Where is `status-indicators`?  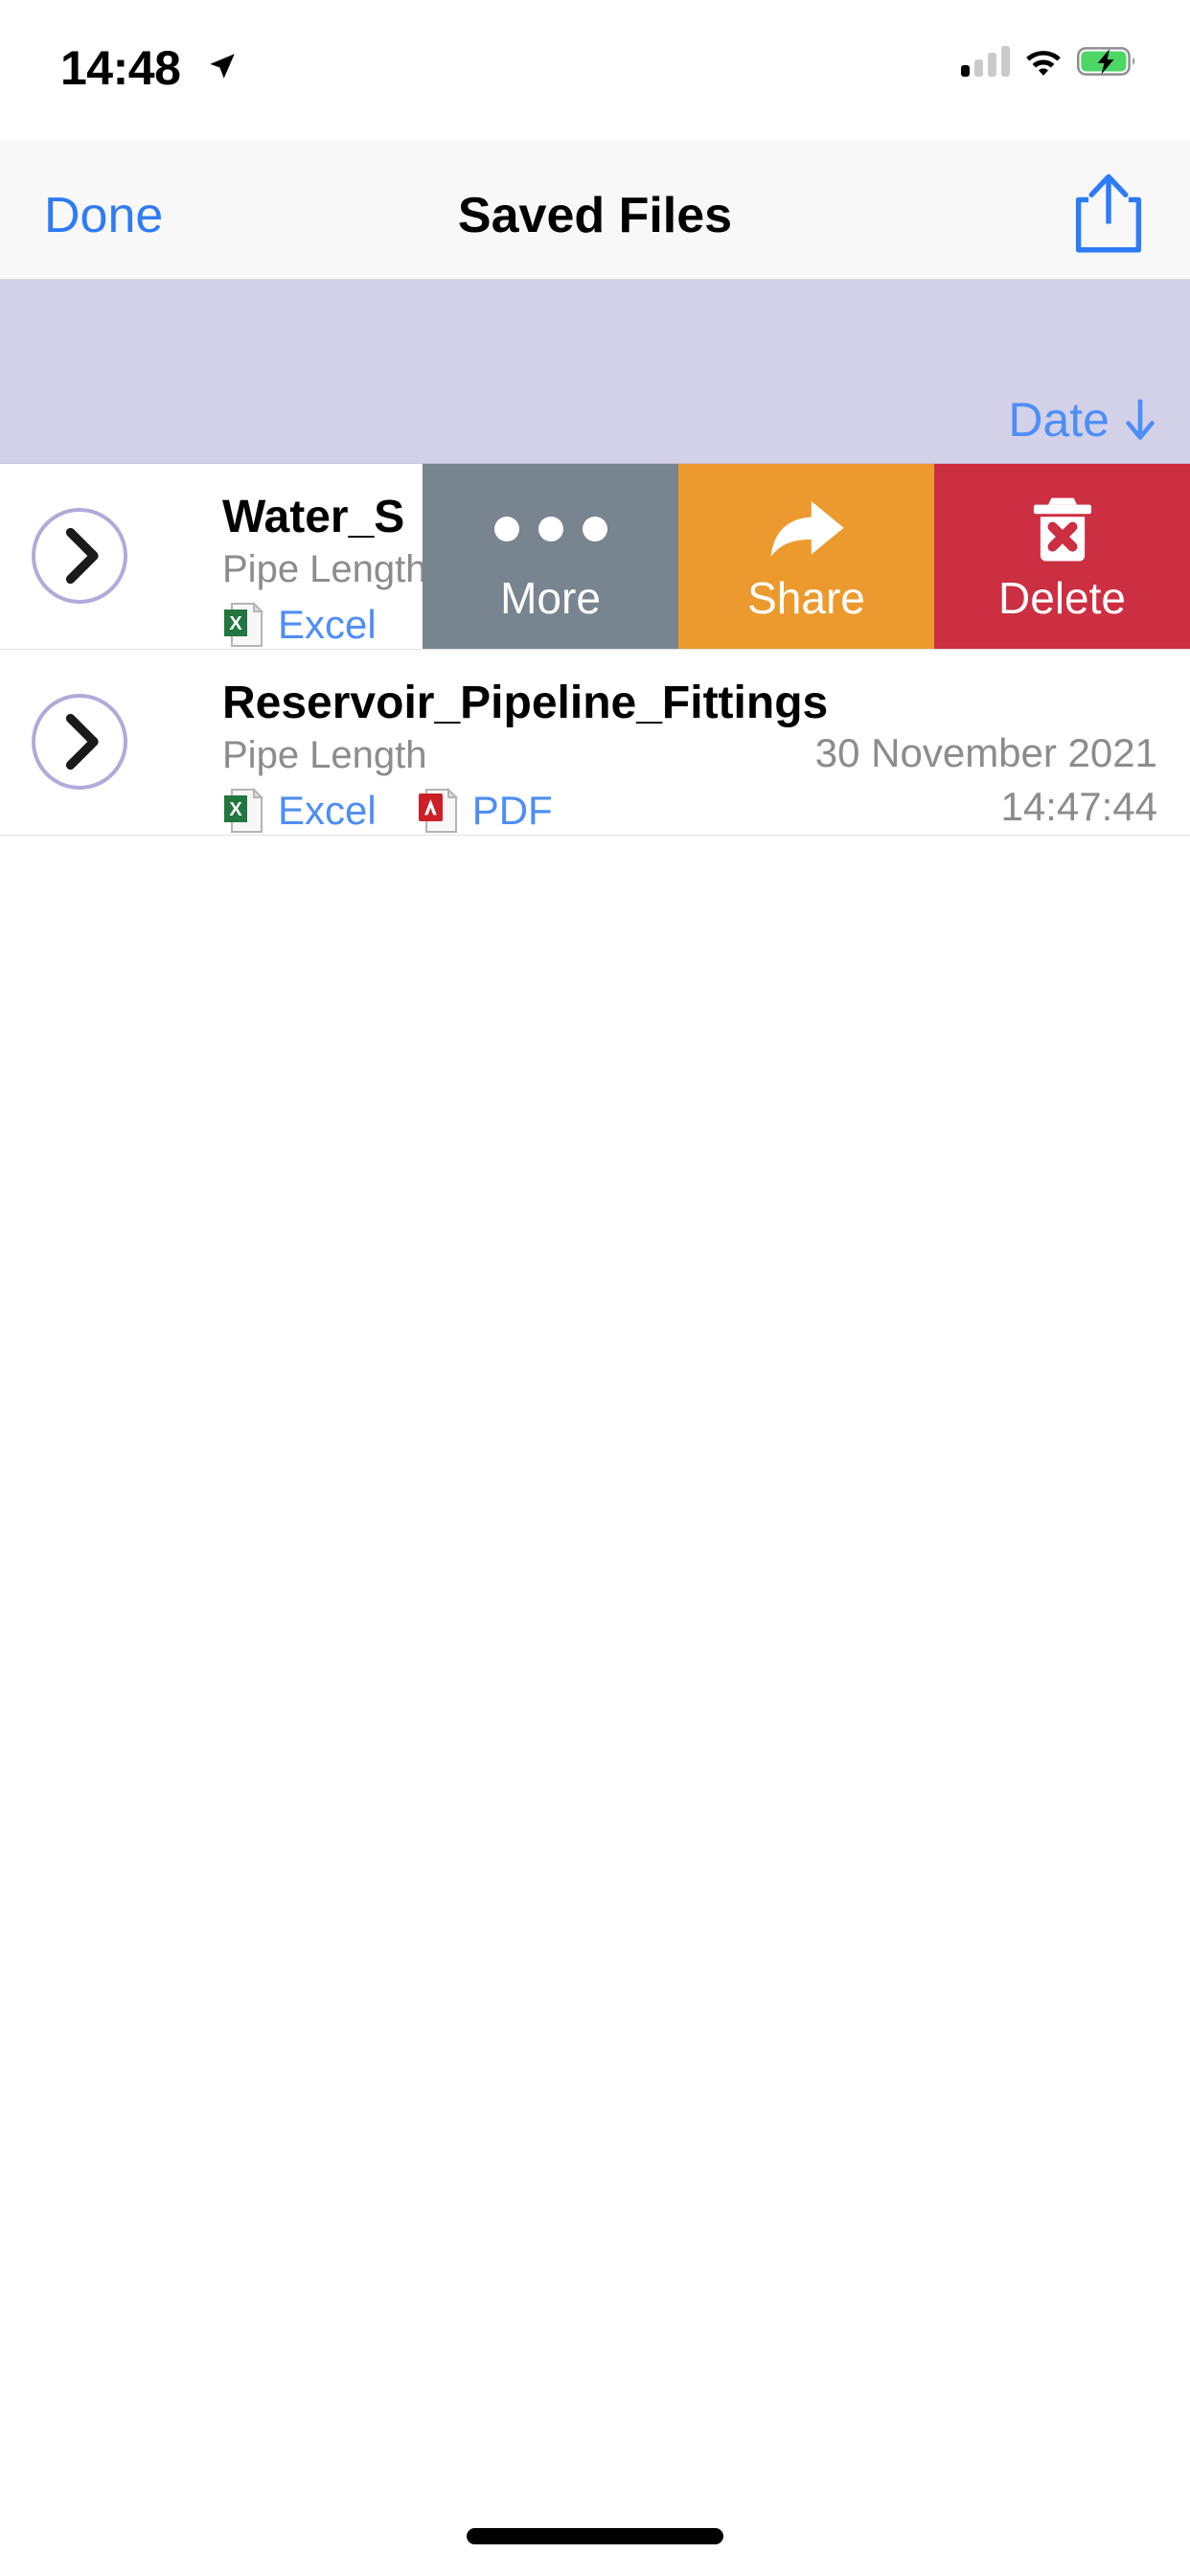
status-indicators is located at coordinates (1048, 62).